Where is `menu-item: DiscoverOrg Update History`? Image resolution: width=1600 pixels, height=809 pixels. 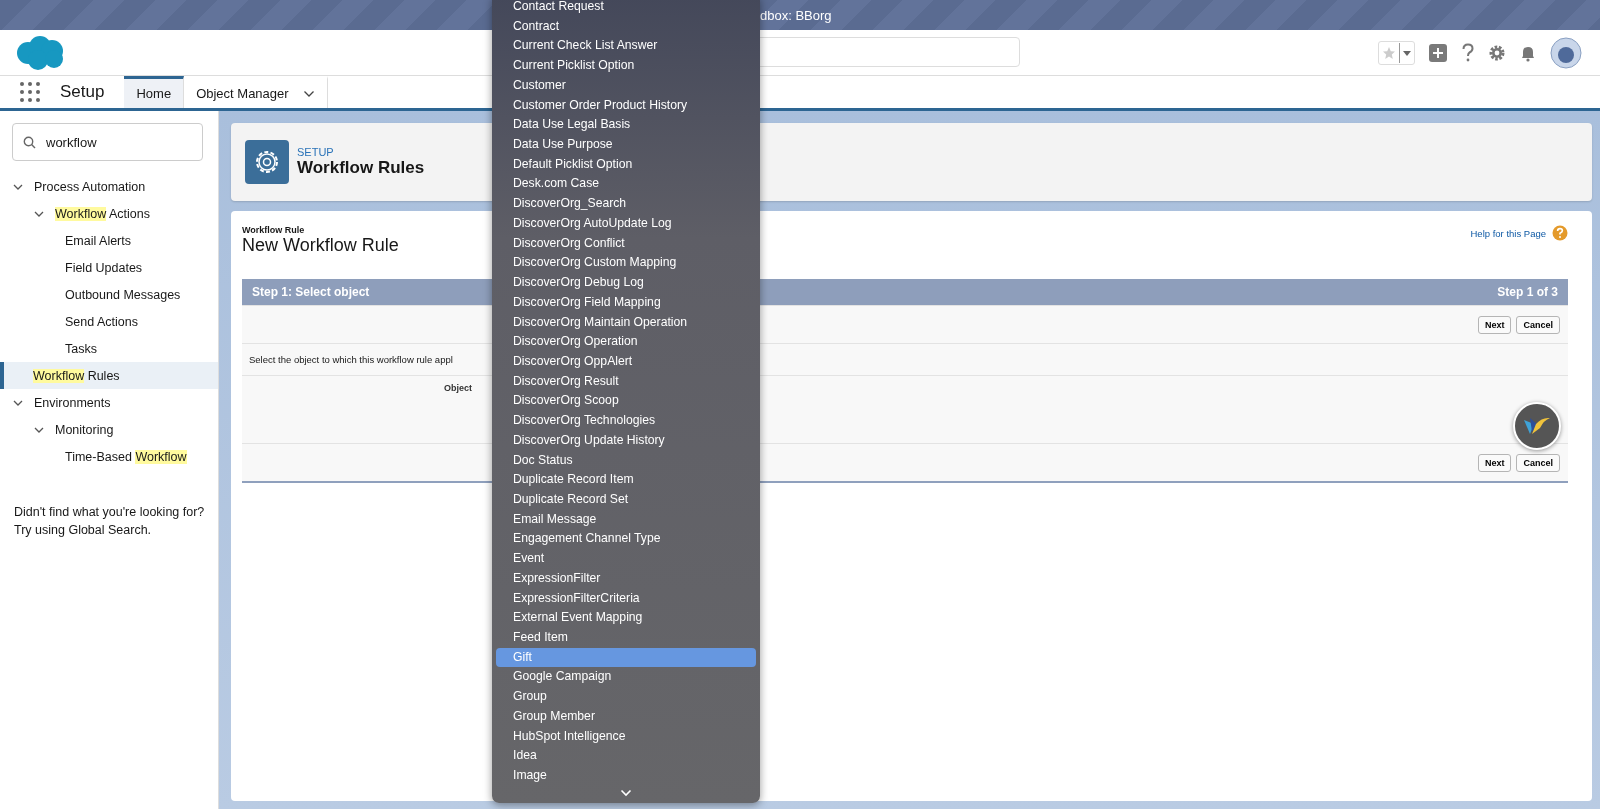
menu-item: DiscoverOrg Update History is located at coordinates (626, 440).